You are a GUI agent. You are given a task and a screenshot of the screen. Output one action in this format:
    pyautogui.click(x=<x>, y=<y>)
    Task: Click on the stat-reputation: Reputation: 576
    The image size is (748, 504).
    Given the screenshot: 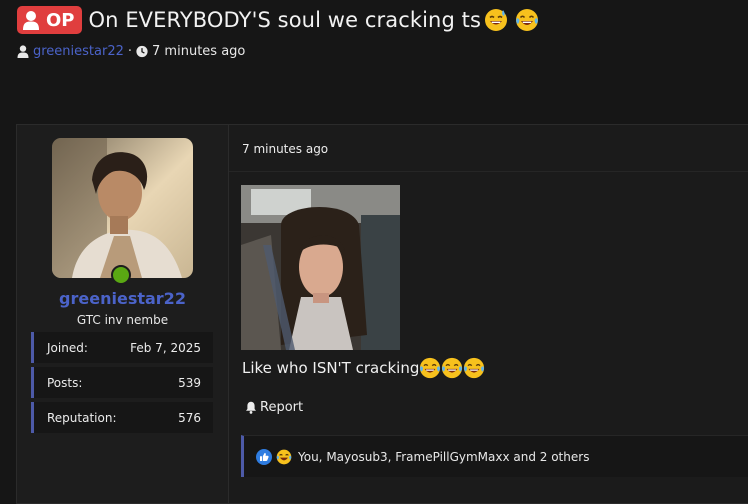 What is the action you would take?
    pyautogui.click(x=122, y=417)
    